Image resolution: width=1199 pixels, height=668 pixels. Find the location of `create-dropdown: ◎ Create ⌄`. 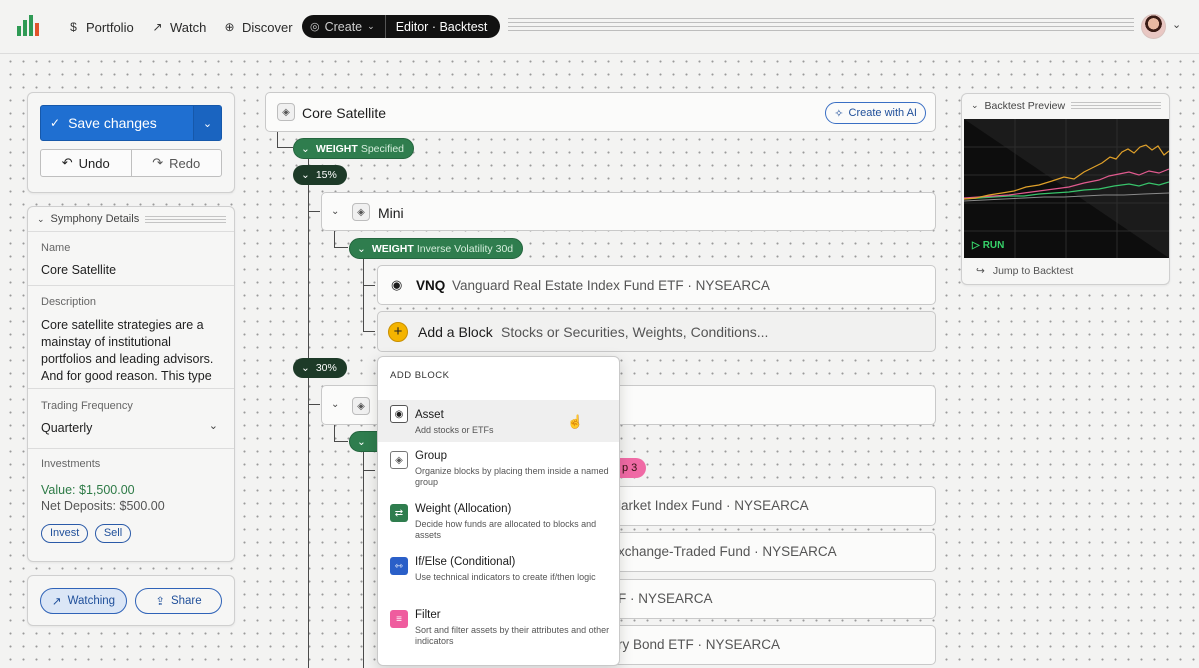

create-dropdown: ◎ Create ⌄ is located at coordinates (344, 26).